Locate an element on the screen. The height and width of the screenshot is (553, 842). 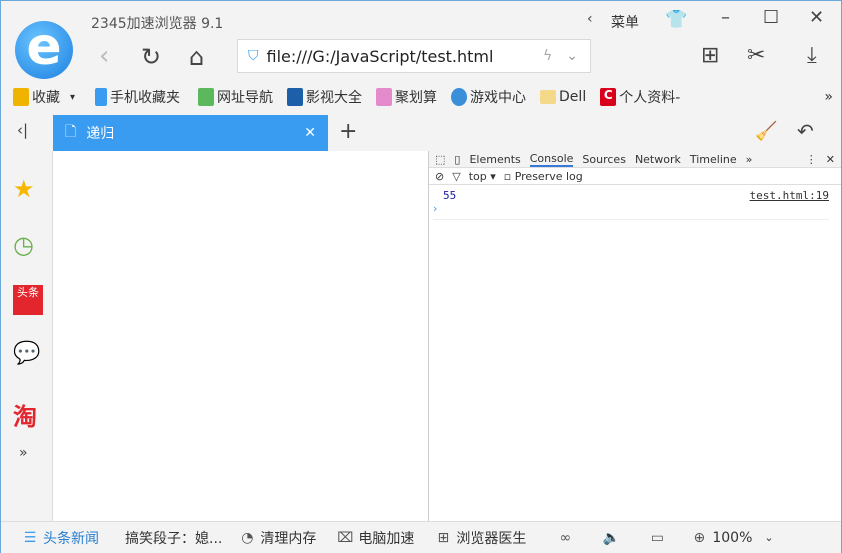
bookmark-favorites: 收藏 ▾ is located at coordinates (44, 97).